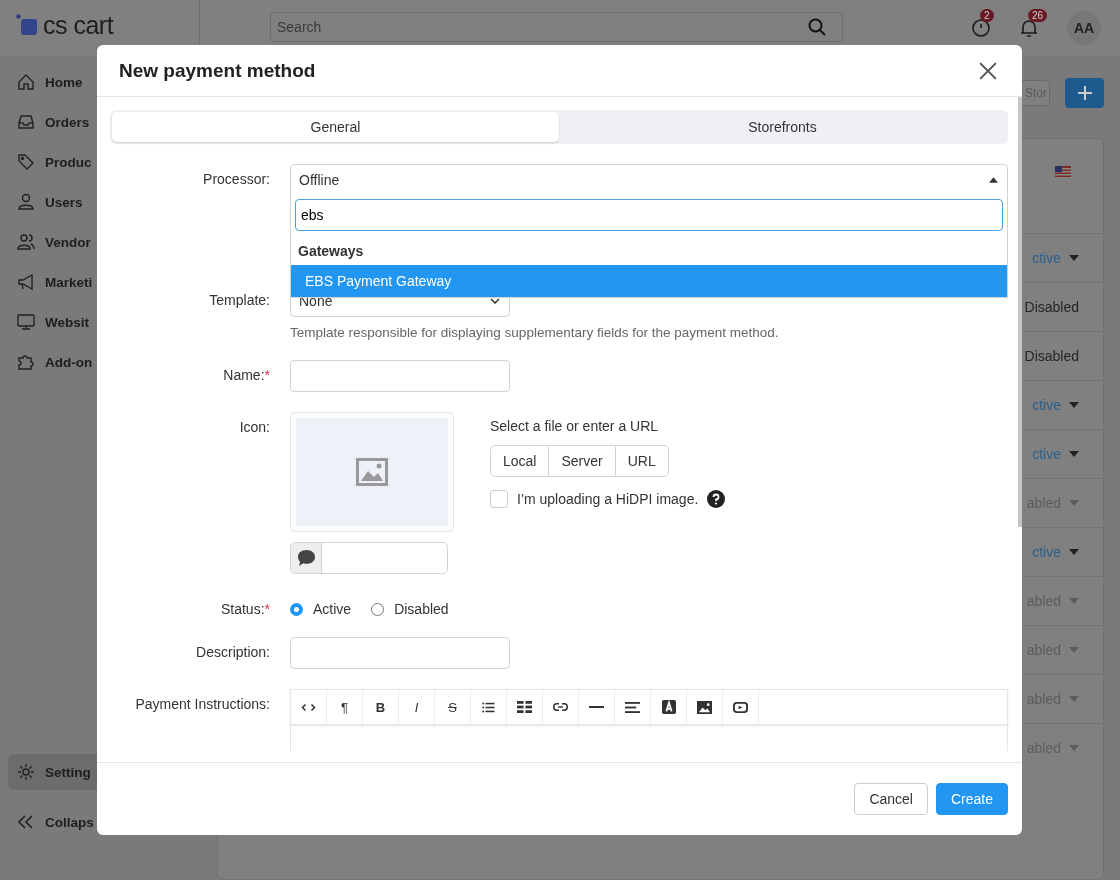 This screenshot has width=1120, height=880. What do you see at coordinates (649, 180) in the screenshot?
I see `processor-select: Offline` at bounding box center [649, 180].